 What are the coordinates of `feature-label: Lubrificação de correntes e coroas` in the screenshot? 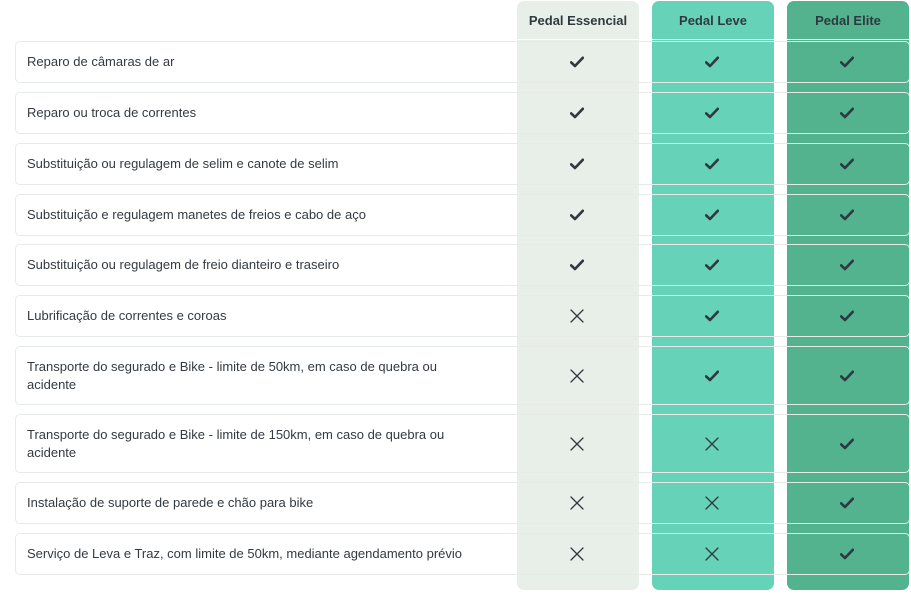 It's located at (127, 315).